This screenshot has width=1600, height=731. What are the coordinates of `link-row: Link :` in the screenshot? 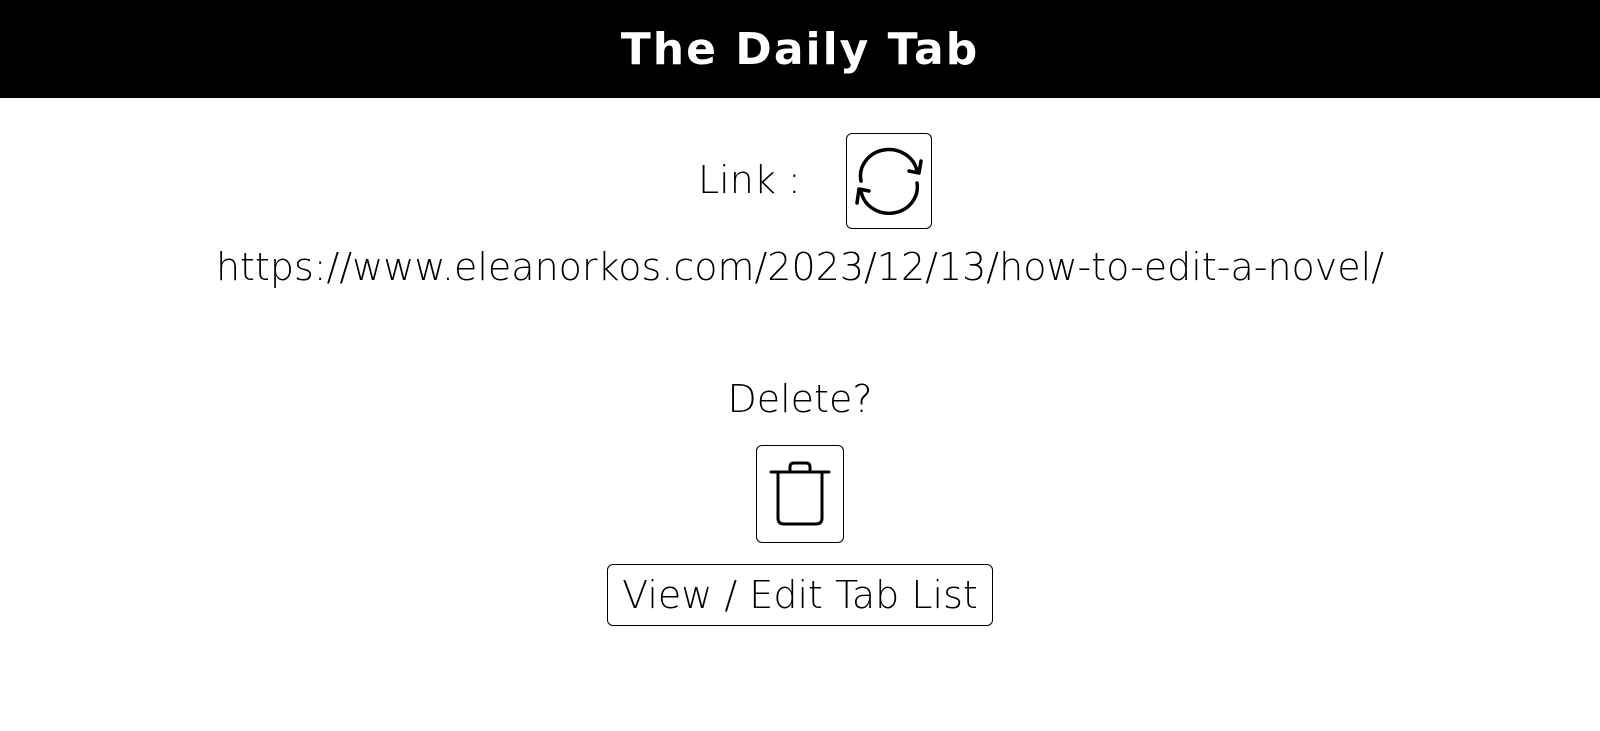 It's located at (800, 182).